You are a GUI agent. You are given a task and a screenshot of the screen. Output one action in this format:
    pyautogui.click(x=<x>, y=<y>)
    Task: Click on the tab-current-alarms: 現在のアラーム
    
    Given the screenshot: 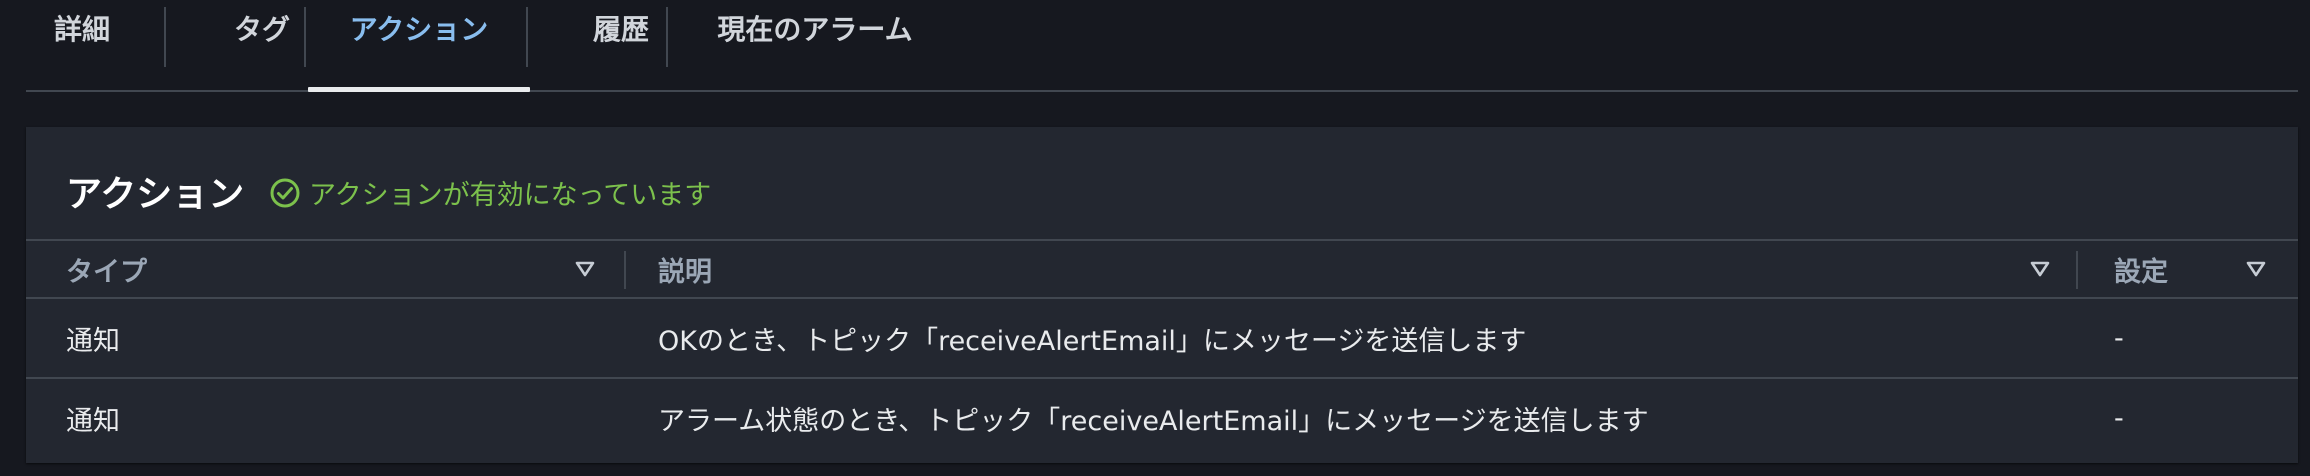 What is the action you would take?
    pyautogui.click(x=815, y=45)
    